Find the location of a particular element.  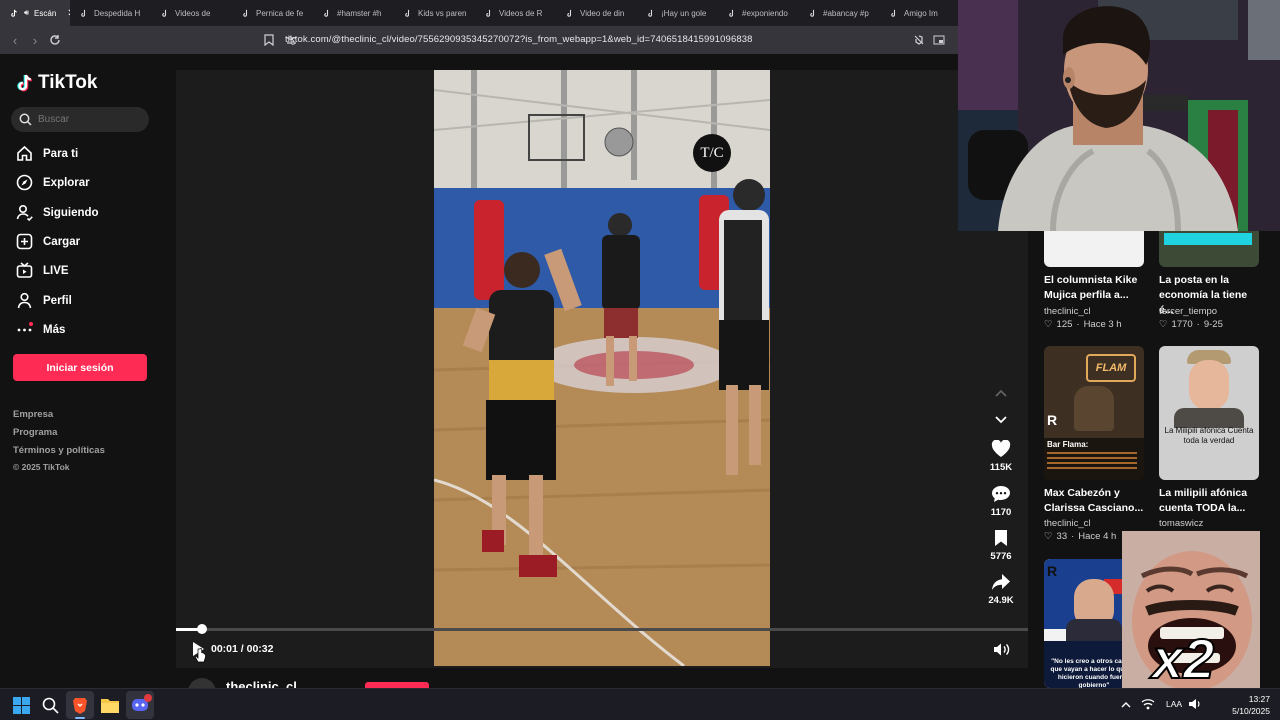

compass-icon is located at coordinates (24, 182).